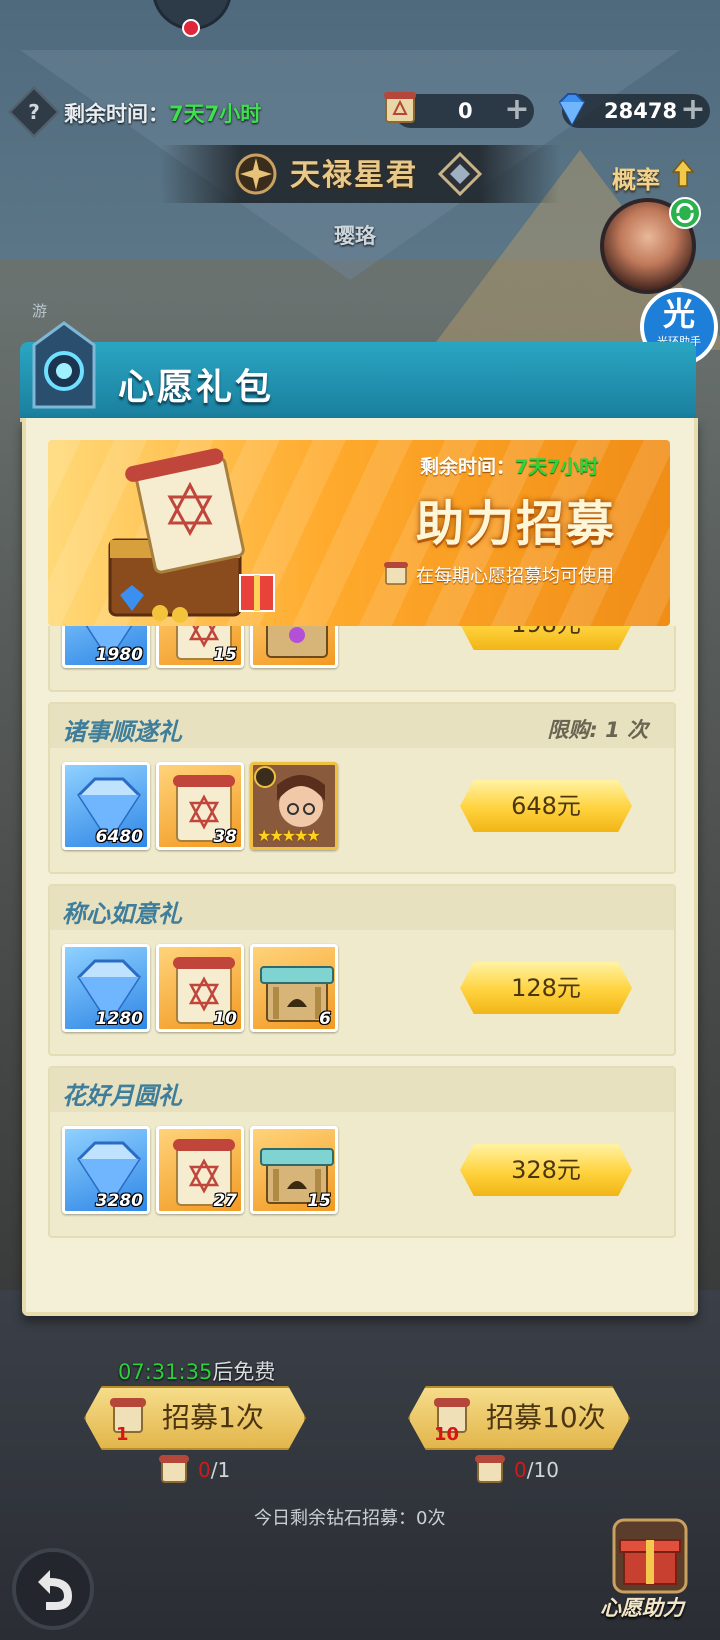 Image resolution: width=720 pixels, height=1640 pixels. I want to click on price-label: 128元, so click(546, 988).